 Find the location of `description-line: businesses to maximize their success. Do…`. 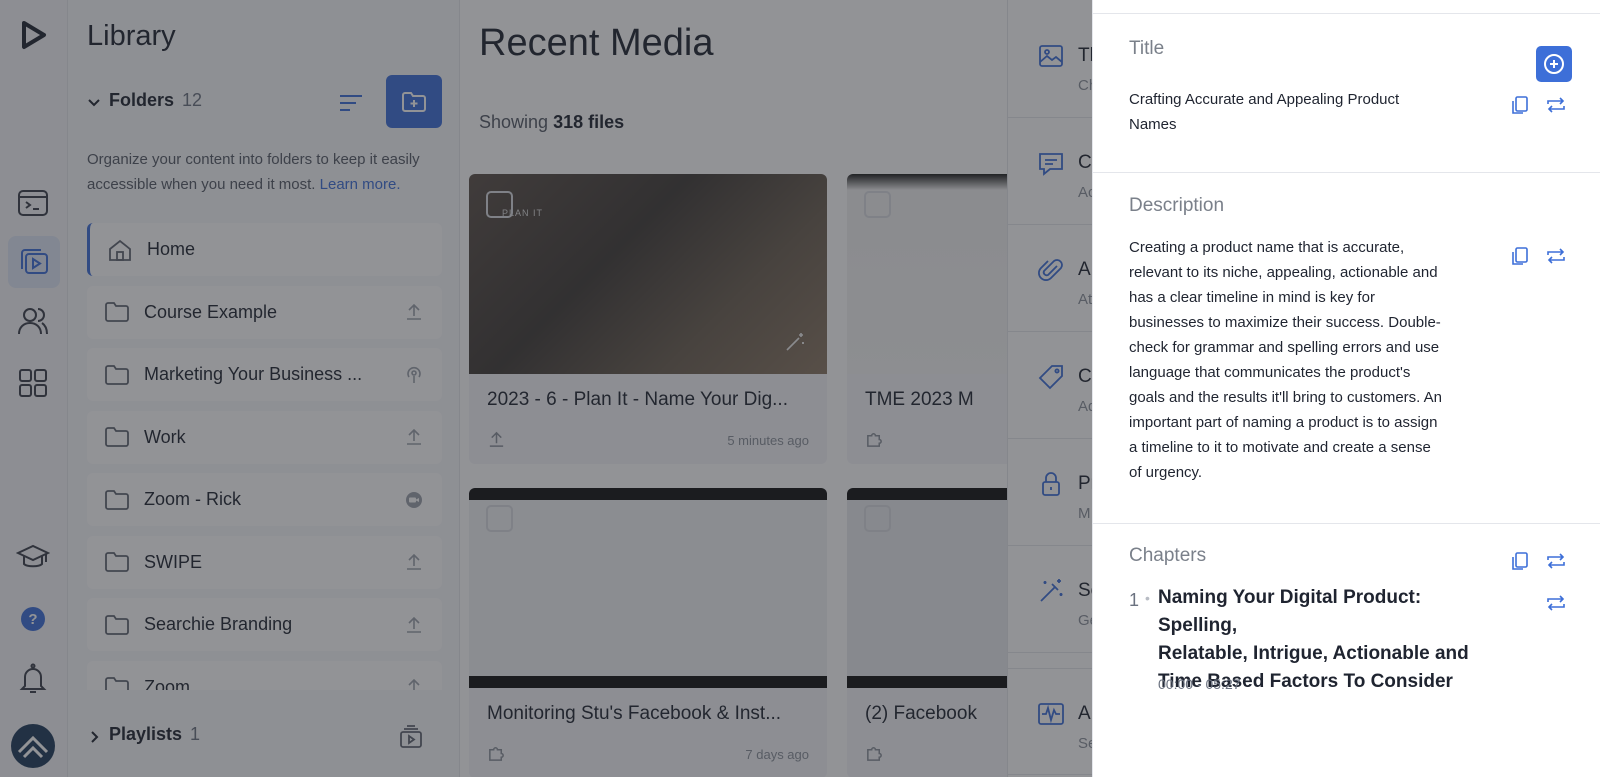

description-line: businesses to maximize their success. Do… is located at coordinates (1285, 322).